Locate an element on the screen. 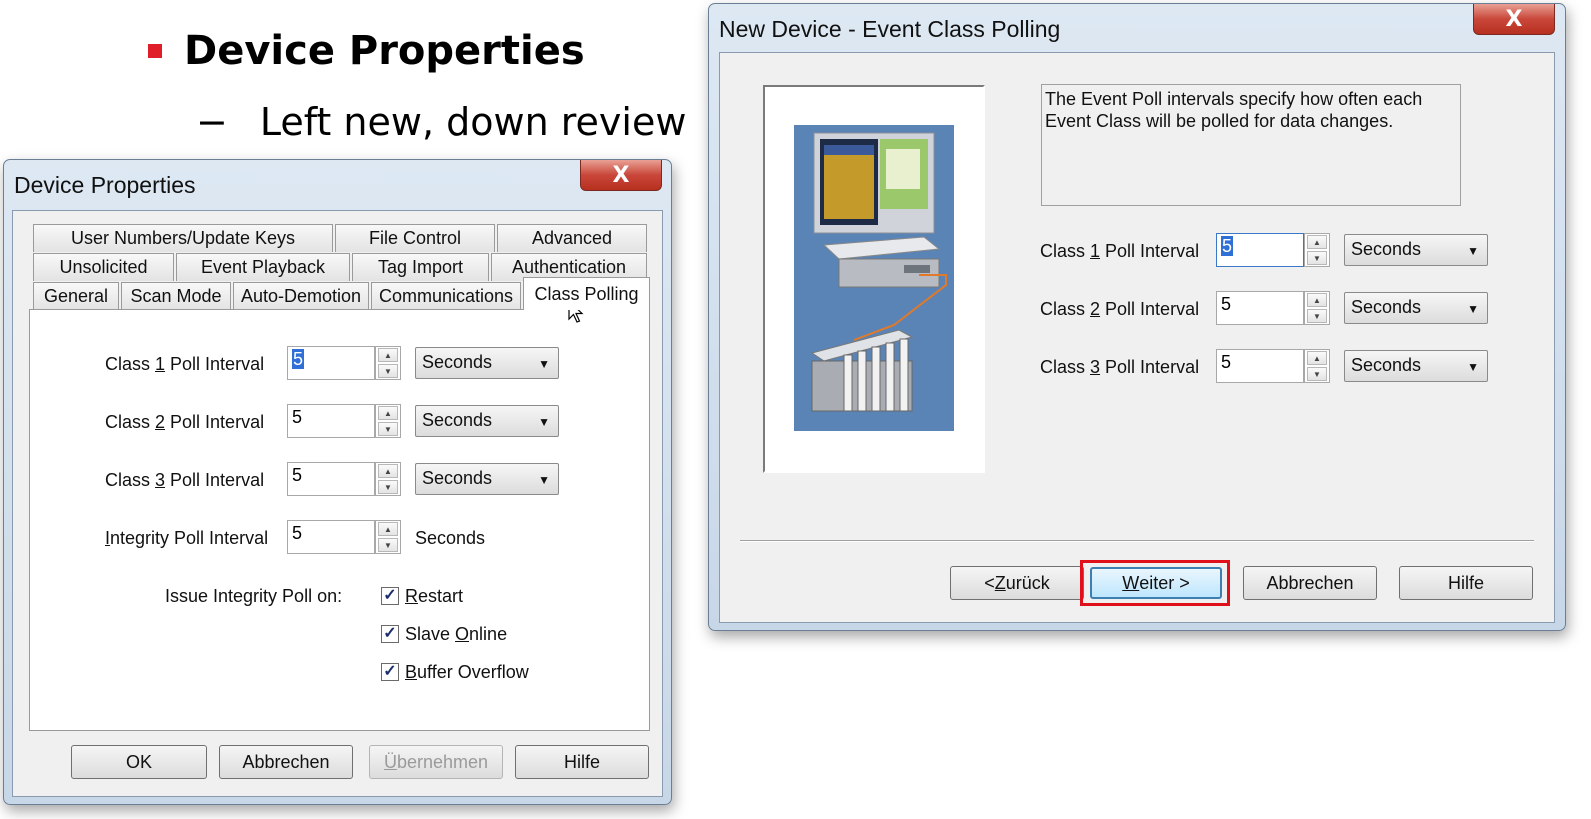  issue-integrity-label: Issue Integrity Poll on: is located at coordinates (254, 596).